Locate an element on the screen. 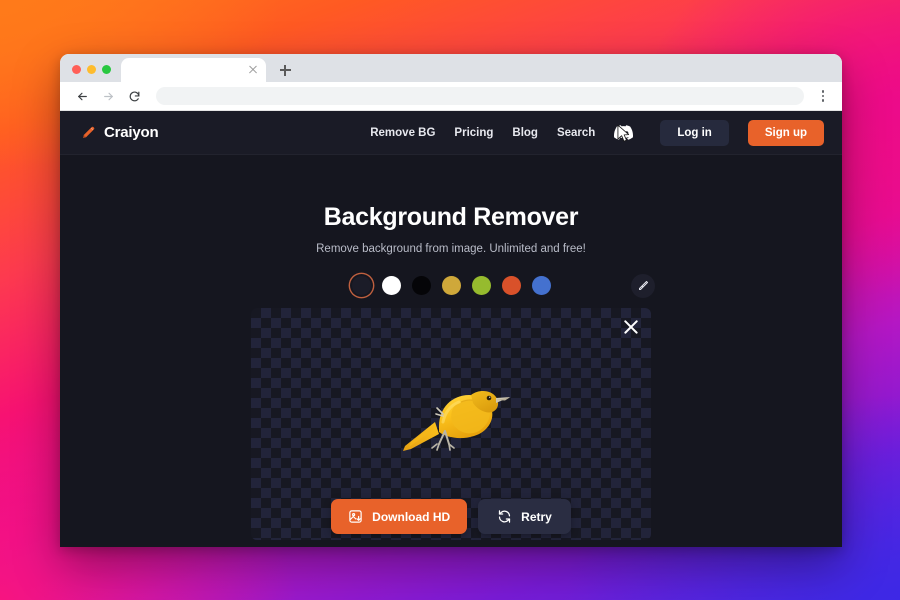 The width and height of the screenshot is (900, 600). browser-tabstrip is located at coordinates (451, 68).